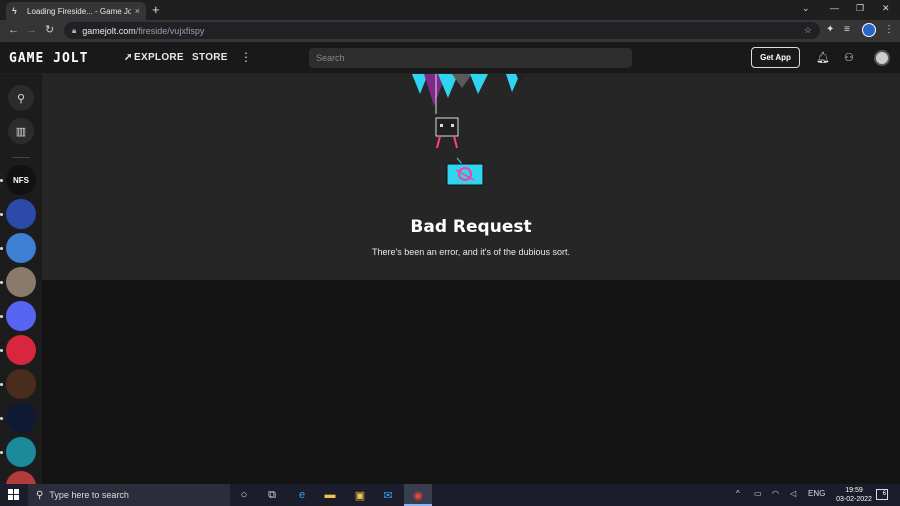 Image resolution: width=900 pixels, height=506 pixels. I want to click on browser-profile-avatar, so click(869, 30).